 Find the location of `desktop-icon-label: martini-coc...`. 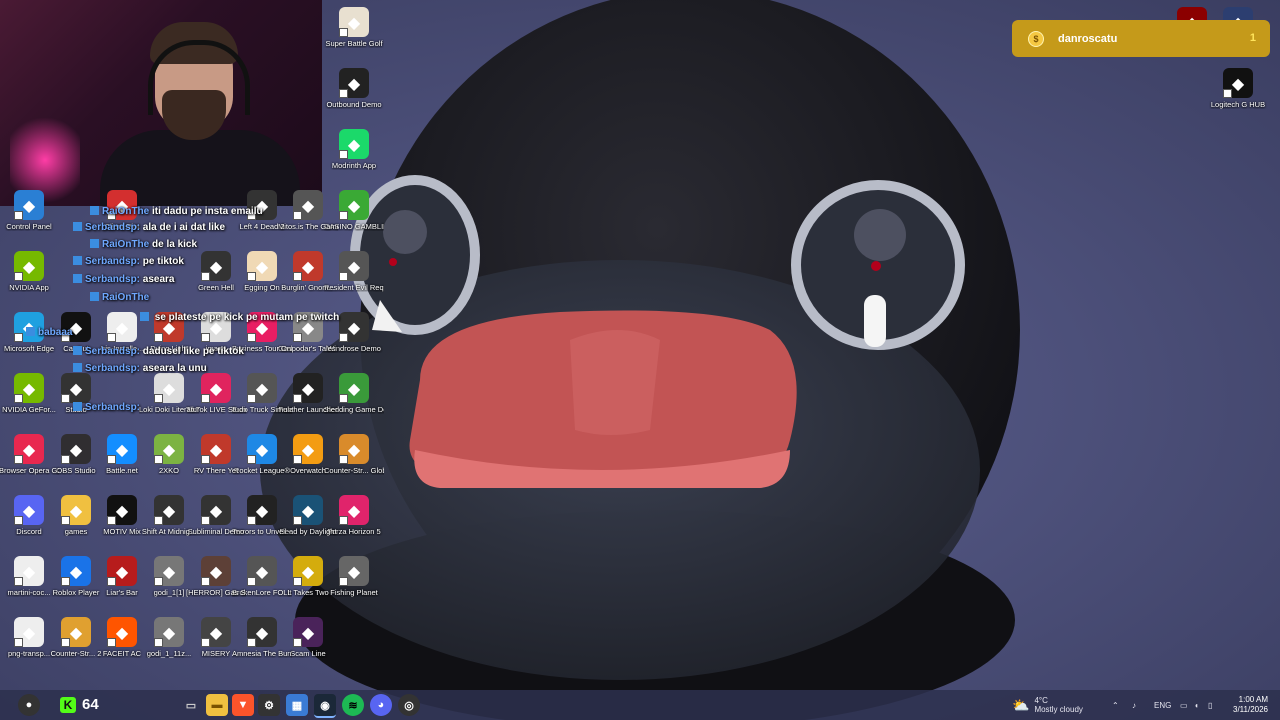

desktop-icon-label: martini-coc... is located at coordinates (29, 592).